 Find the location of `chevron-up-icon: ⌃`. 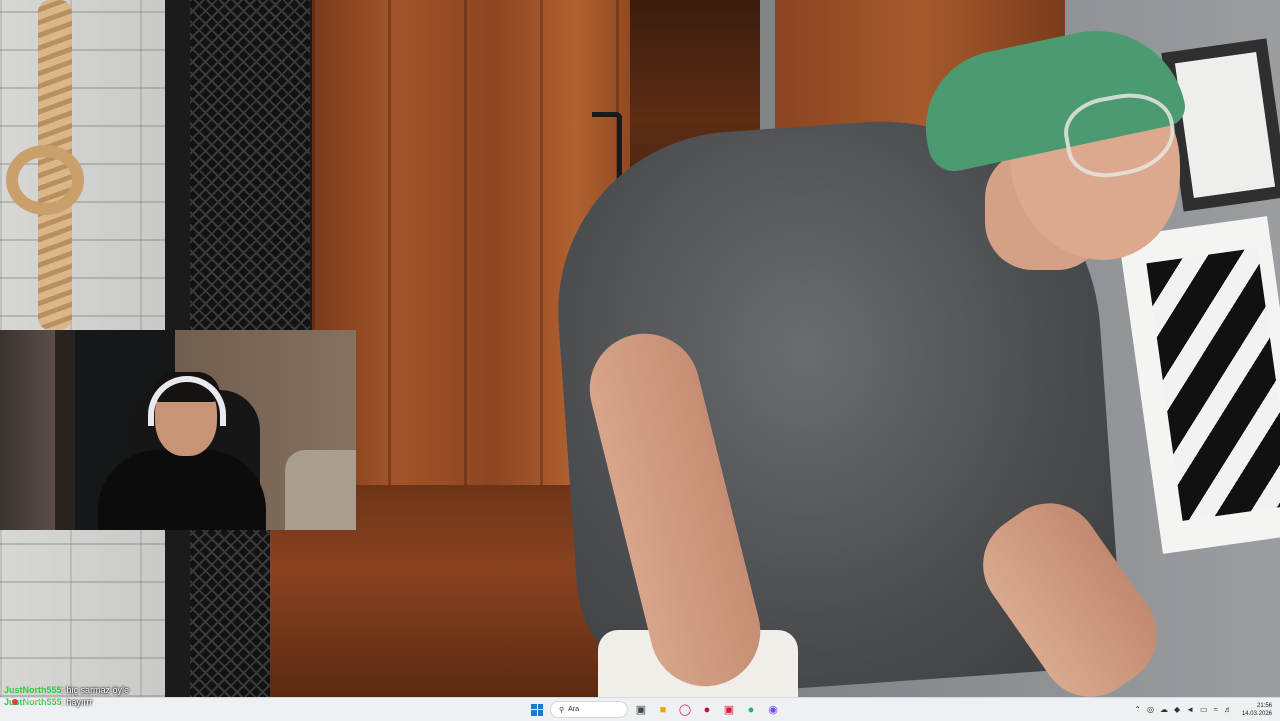

chevron-up-icon: ⌃ is located at coordinates (1137, 709).